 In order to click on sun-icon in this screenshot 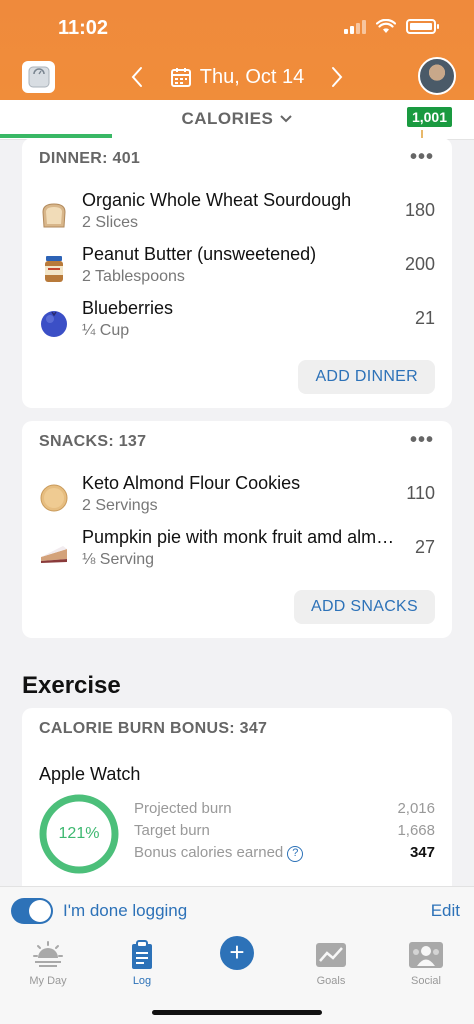, I will do `click(48, 954)`.